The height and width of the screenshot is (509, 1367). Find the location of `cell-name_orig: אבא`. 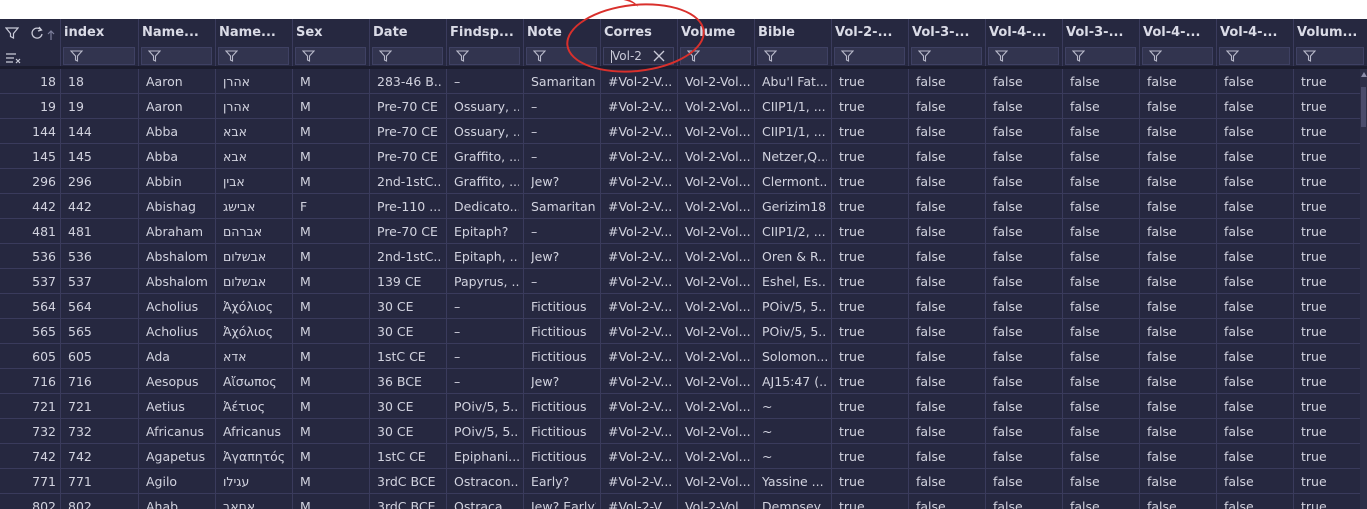

cell-name_orig: אבא is located at coordinates (255, 131).